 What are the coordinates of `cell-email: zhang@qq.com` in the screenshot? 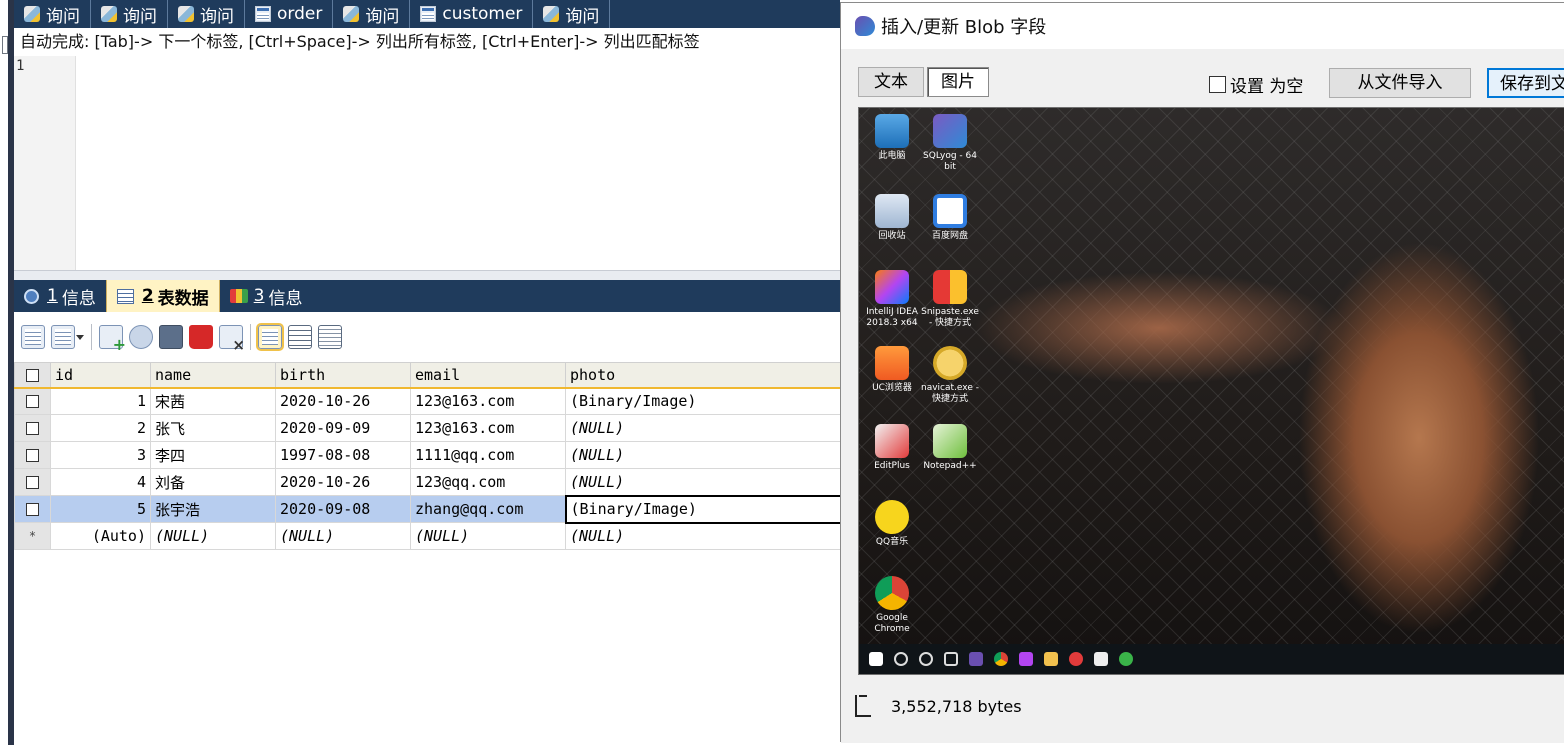 It's located at (488, 509).